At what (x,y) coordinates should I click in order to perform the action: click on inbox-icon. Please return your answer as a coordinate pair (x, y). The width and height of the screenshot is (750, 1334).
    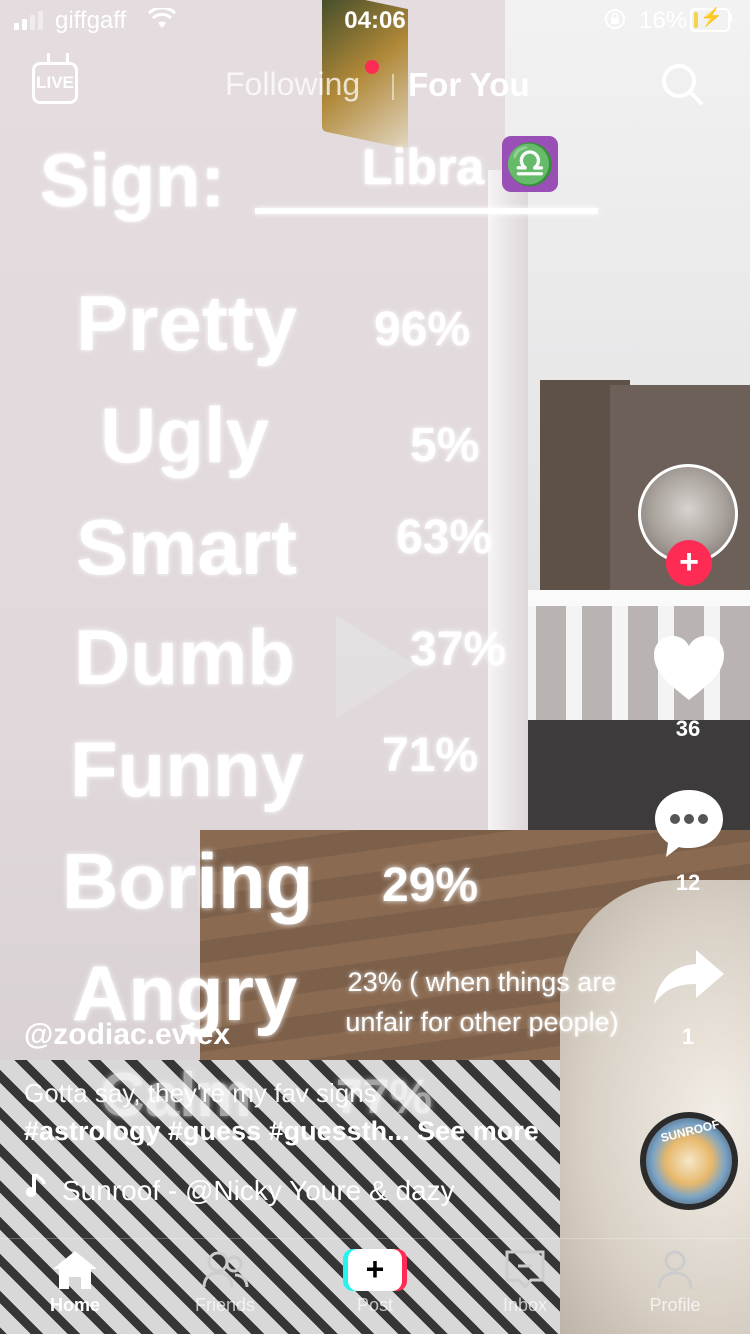
    Looking at the image, I should click on (525, 1270).